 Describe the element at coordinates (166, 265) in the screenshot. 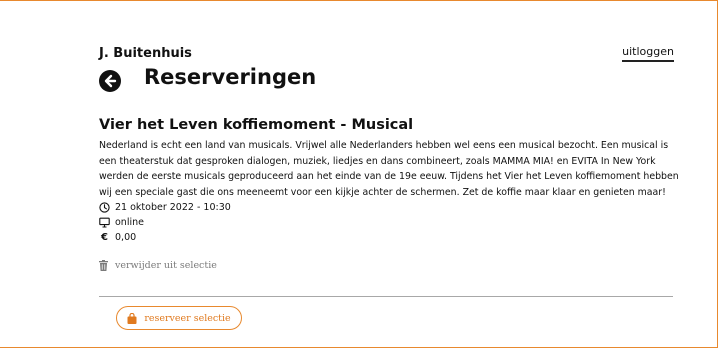

I see `remove-label: verwijder uit selectie` at that location.